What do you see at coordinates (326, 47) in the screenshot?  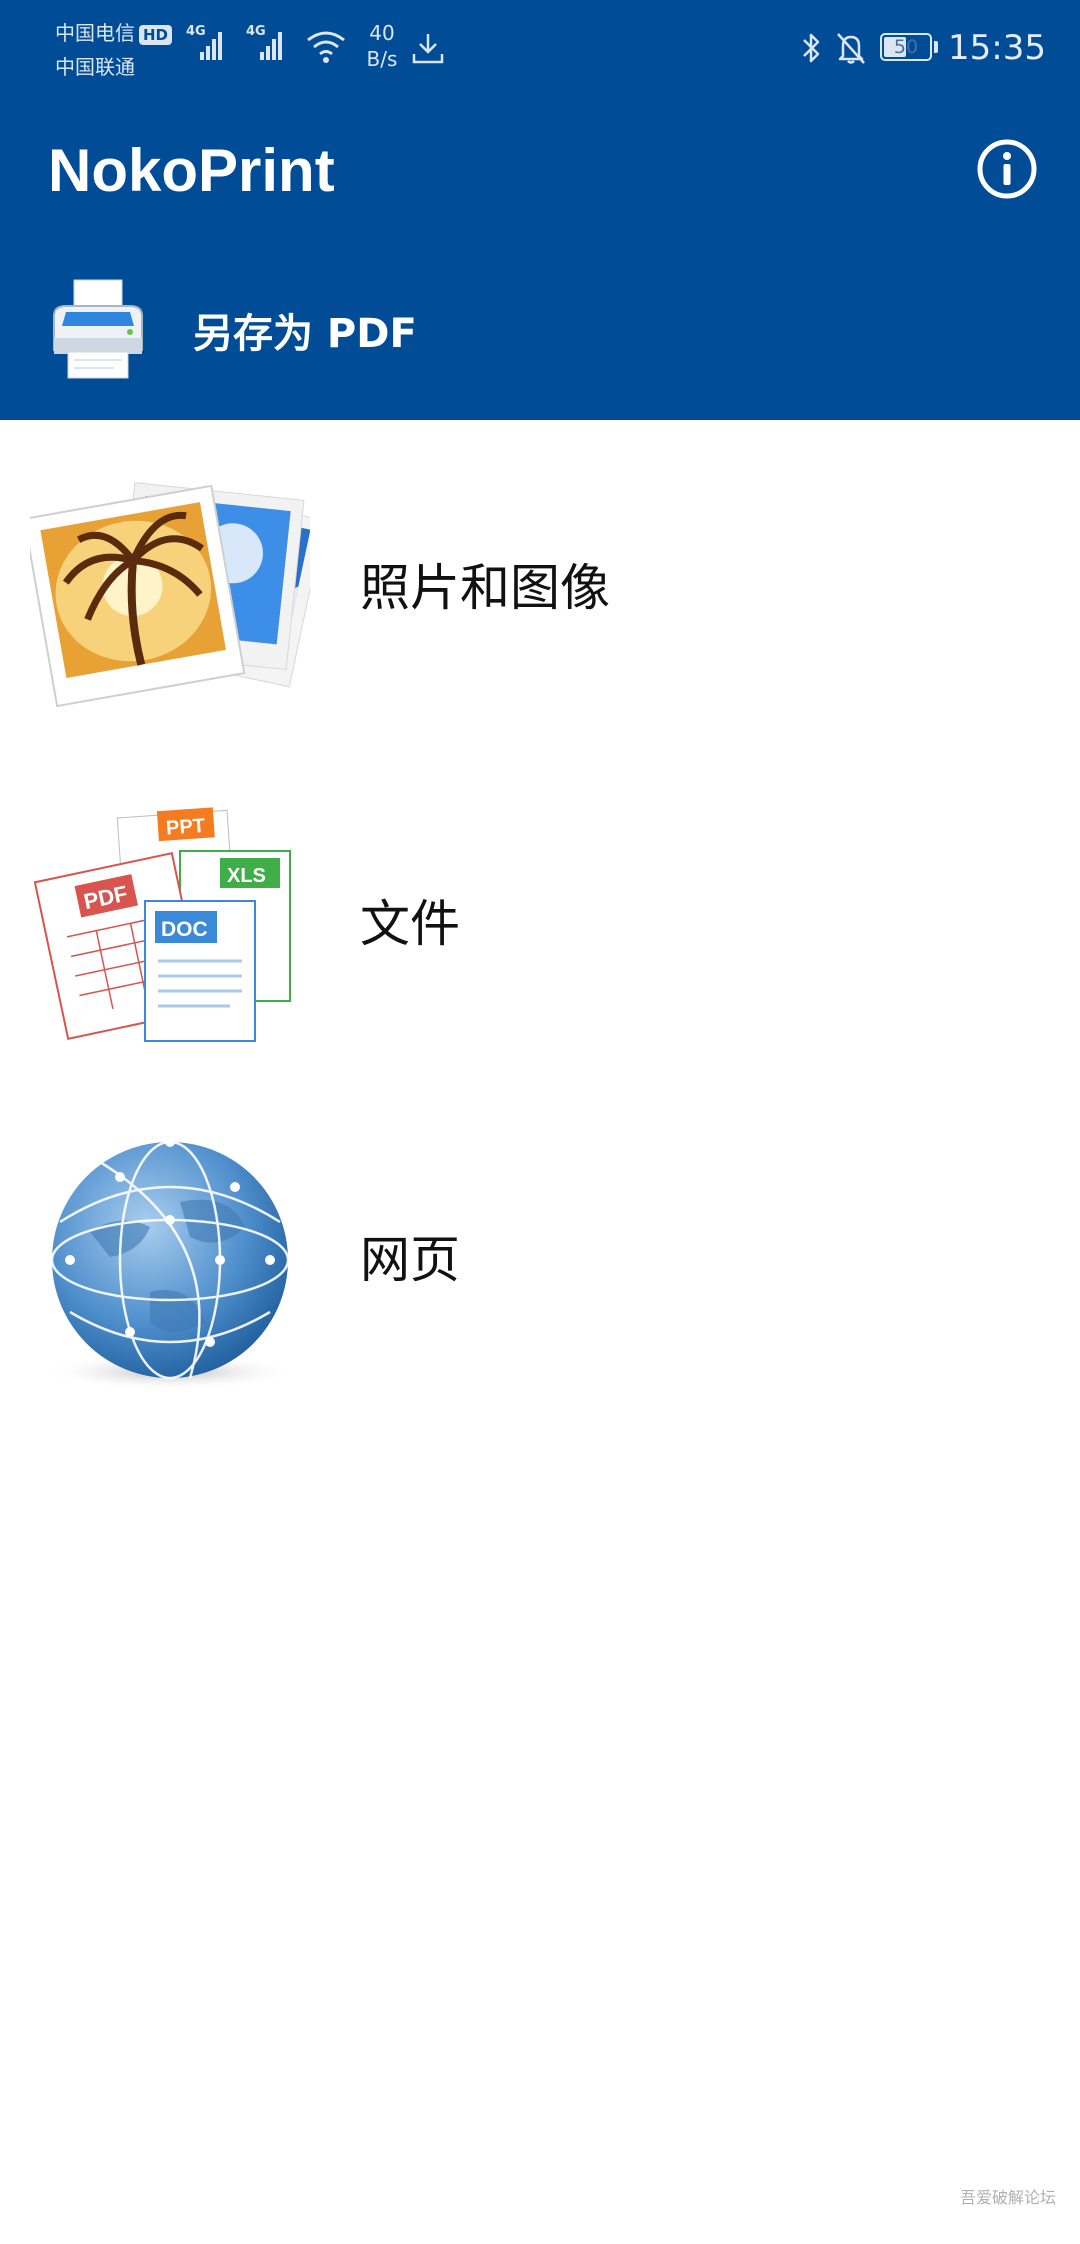 I see `wifi-icon` at bounding box center [326, 47].